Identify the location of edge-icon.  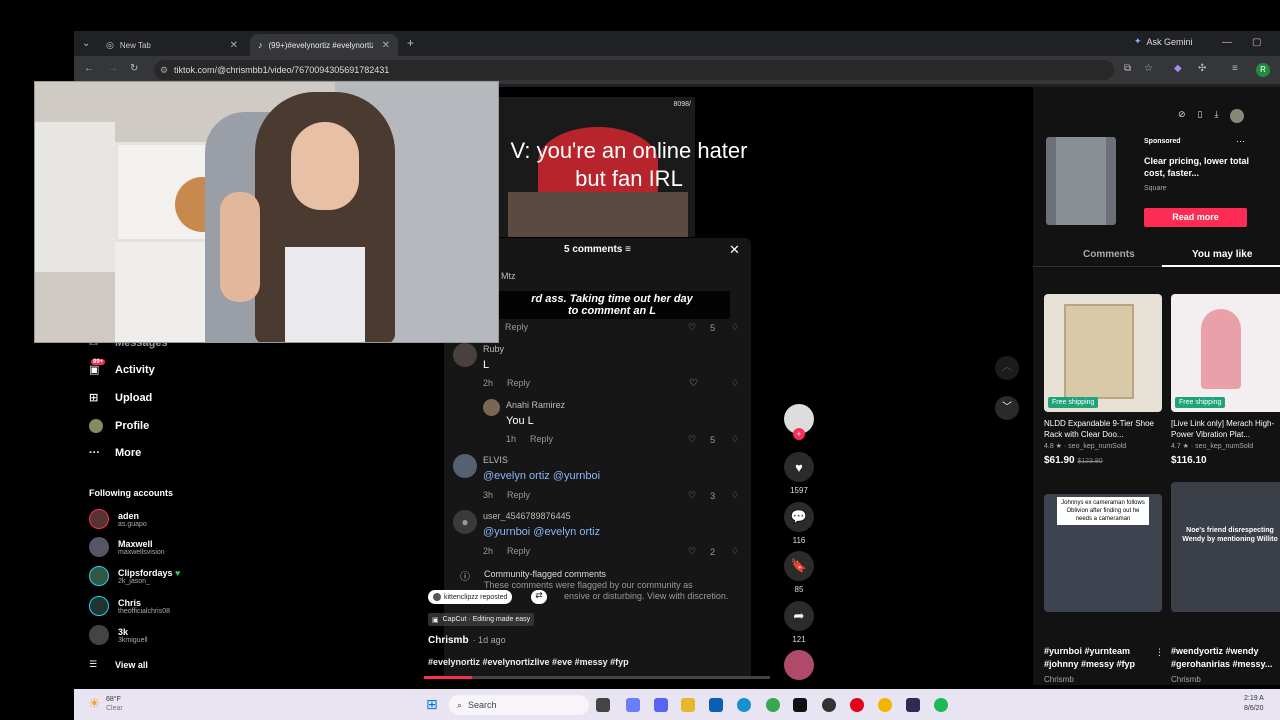
(744, 705).